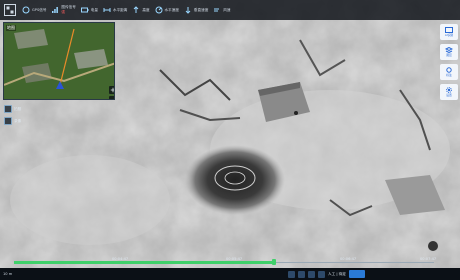 The image size is (460, 280). I want to click on grid-icon, so click(311, 274).